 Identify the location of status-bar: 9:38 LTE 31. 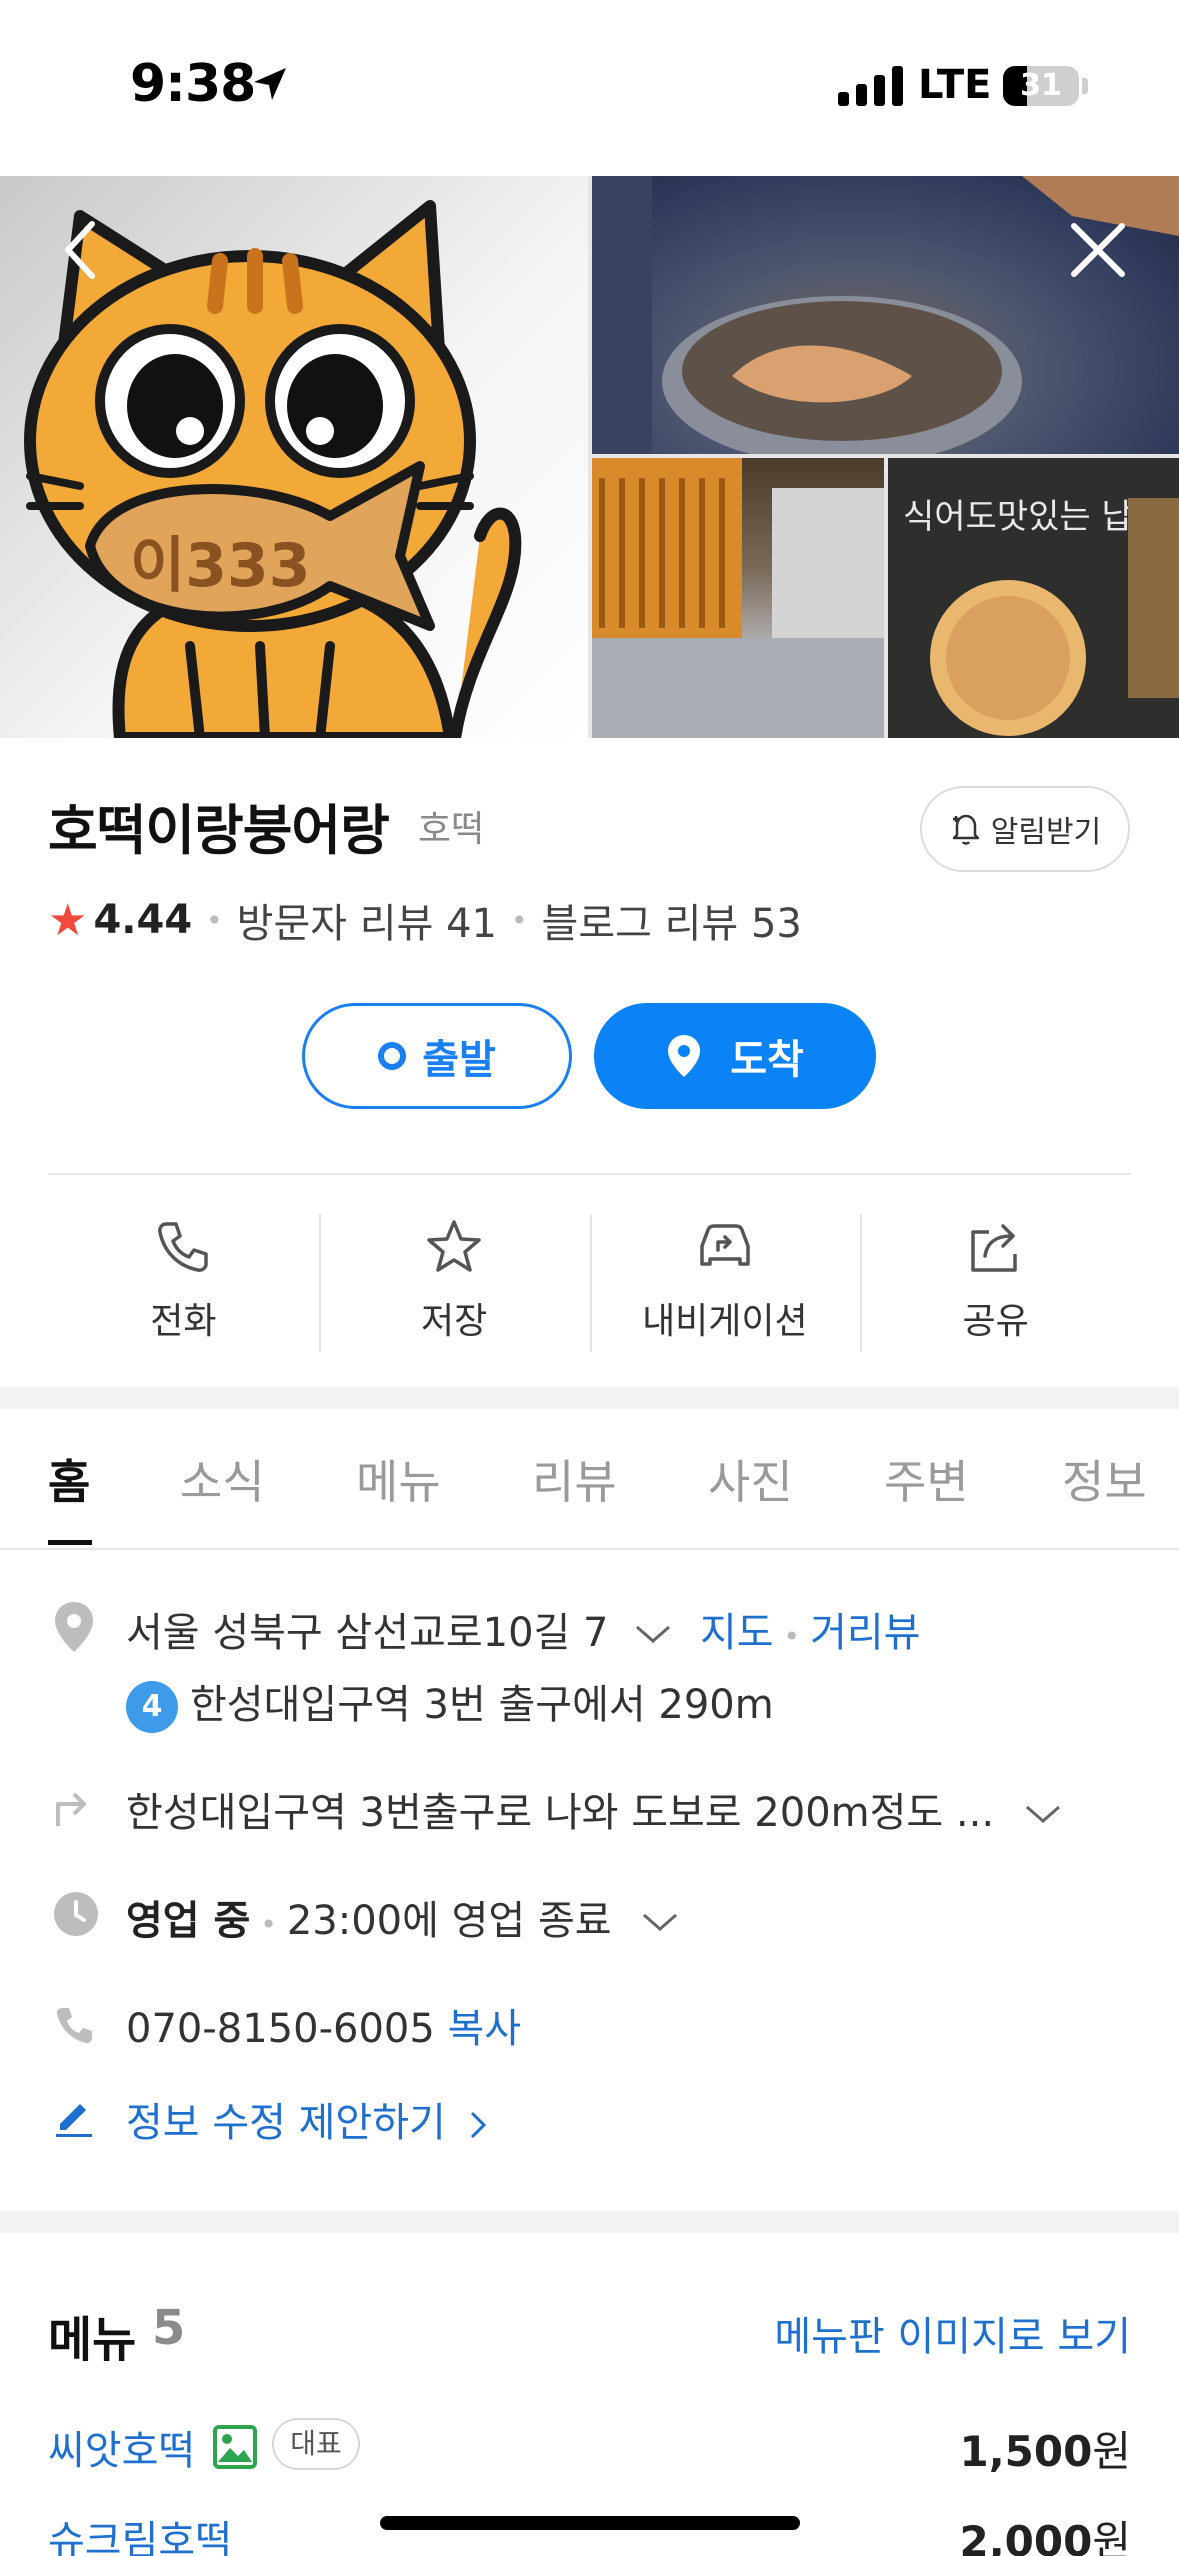
(589, 88).